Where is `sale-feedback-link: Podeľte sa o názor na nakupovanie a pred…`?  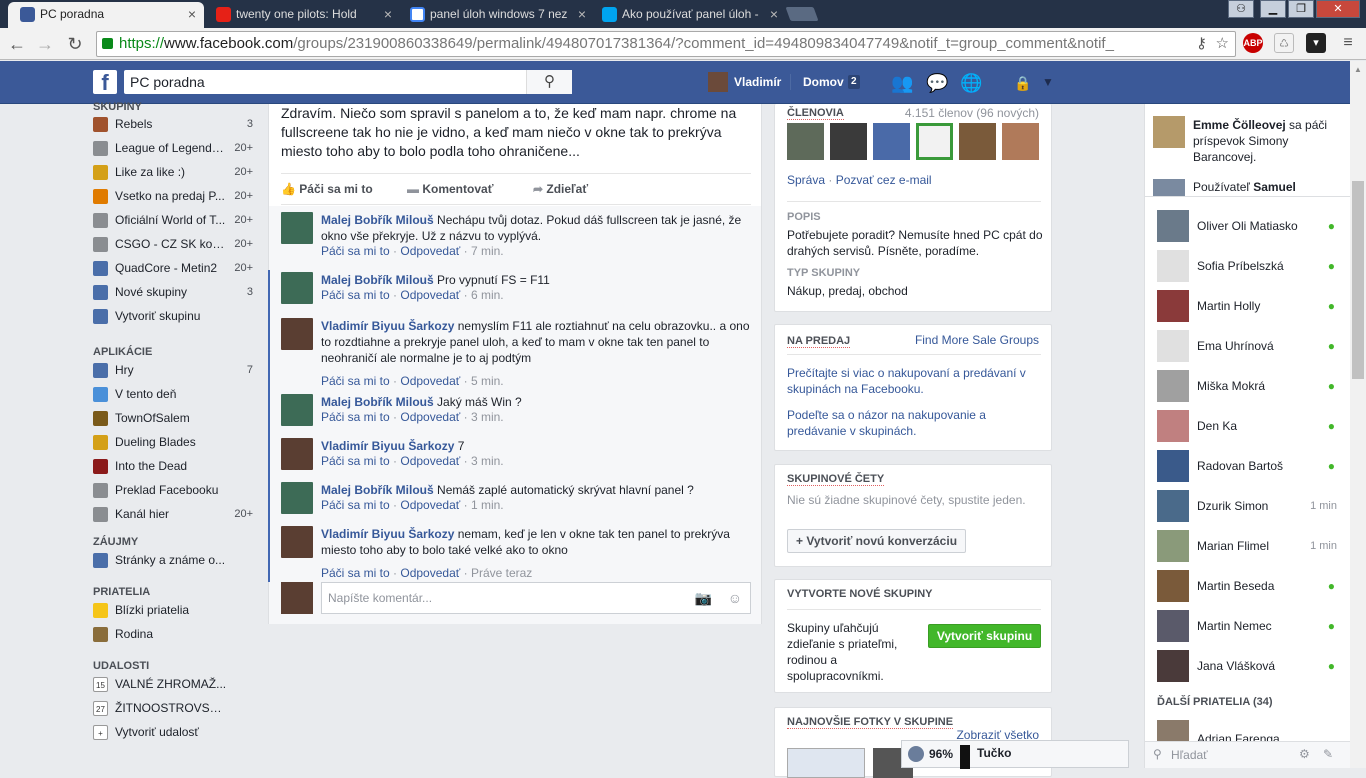
sale-feedback-link: Podeľte sa o názor na nakupovanie a pred… is located at coordinates (915, 423).